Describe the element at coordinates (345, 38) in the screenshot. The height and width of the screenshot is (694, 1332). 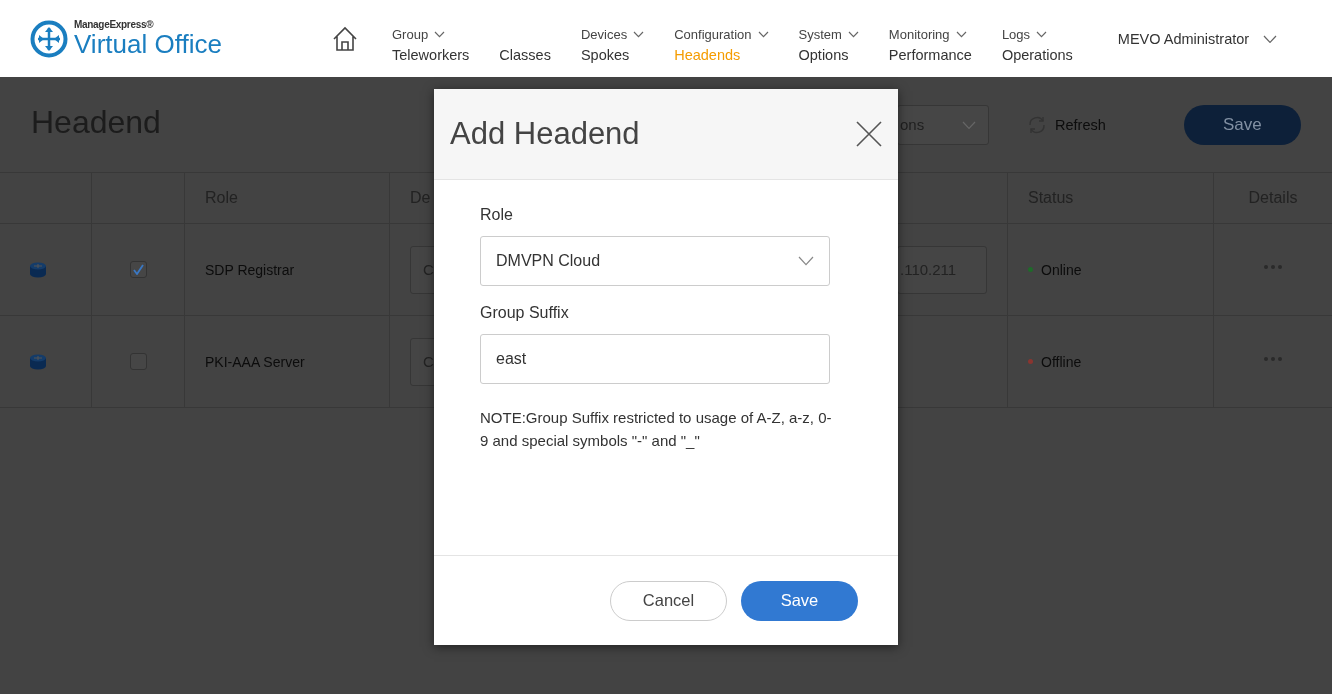
I see `home-icon` at that location.